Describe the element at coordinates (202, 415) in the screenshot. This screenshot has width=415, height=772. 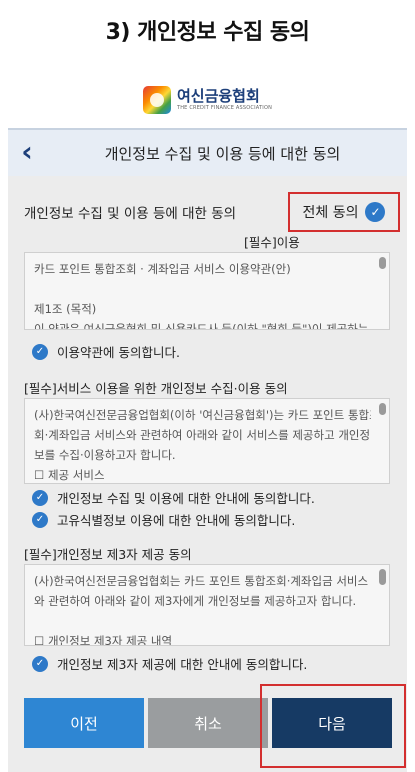
I see `privacy-line: (사)한국여신전문금융업협회(이하 '여신금융협회')는 카드 포인트 통합조` at that location.